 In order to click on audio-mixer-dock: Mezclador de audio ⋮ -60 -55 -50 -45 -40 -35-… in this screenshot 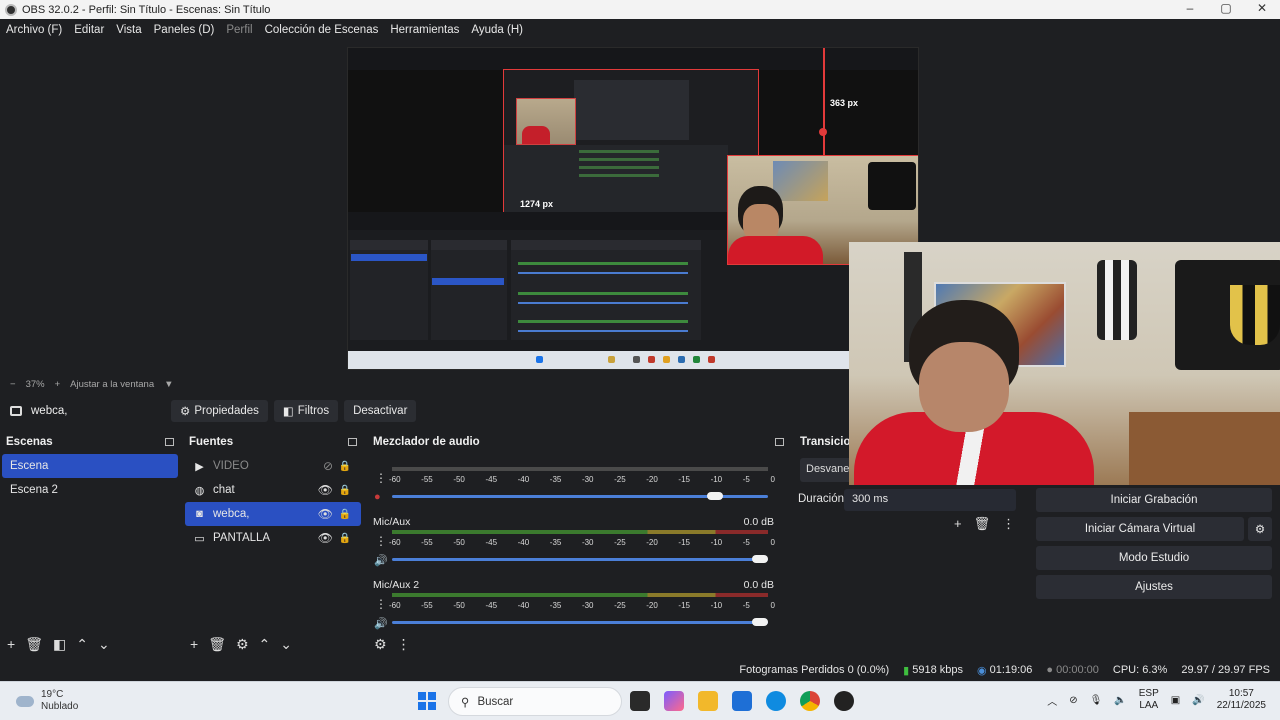, I will do `click(578, 545)`.